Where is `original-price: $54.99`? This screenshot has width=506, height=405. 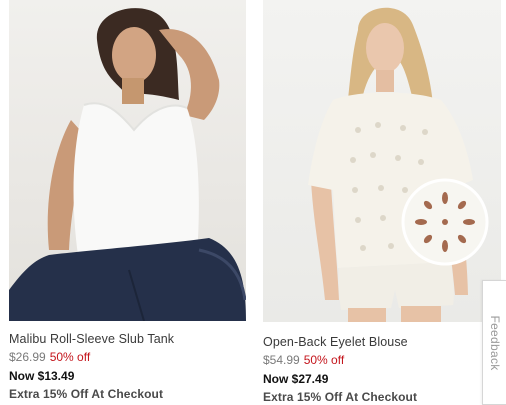 original-price: $54.99 is located at coordinates (281, 360).